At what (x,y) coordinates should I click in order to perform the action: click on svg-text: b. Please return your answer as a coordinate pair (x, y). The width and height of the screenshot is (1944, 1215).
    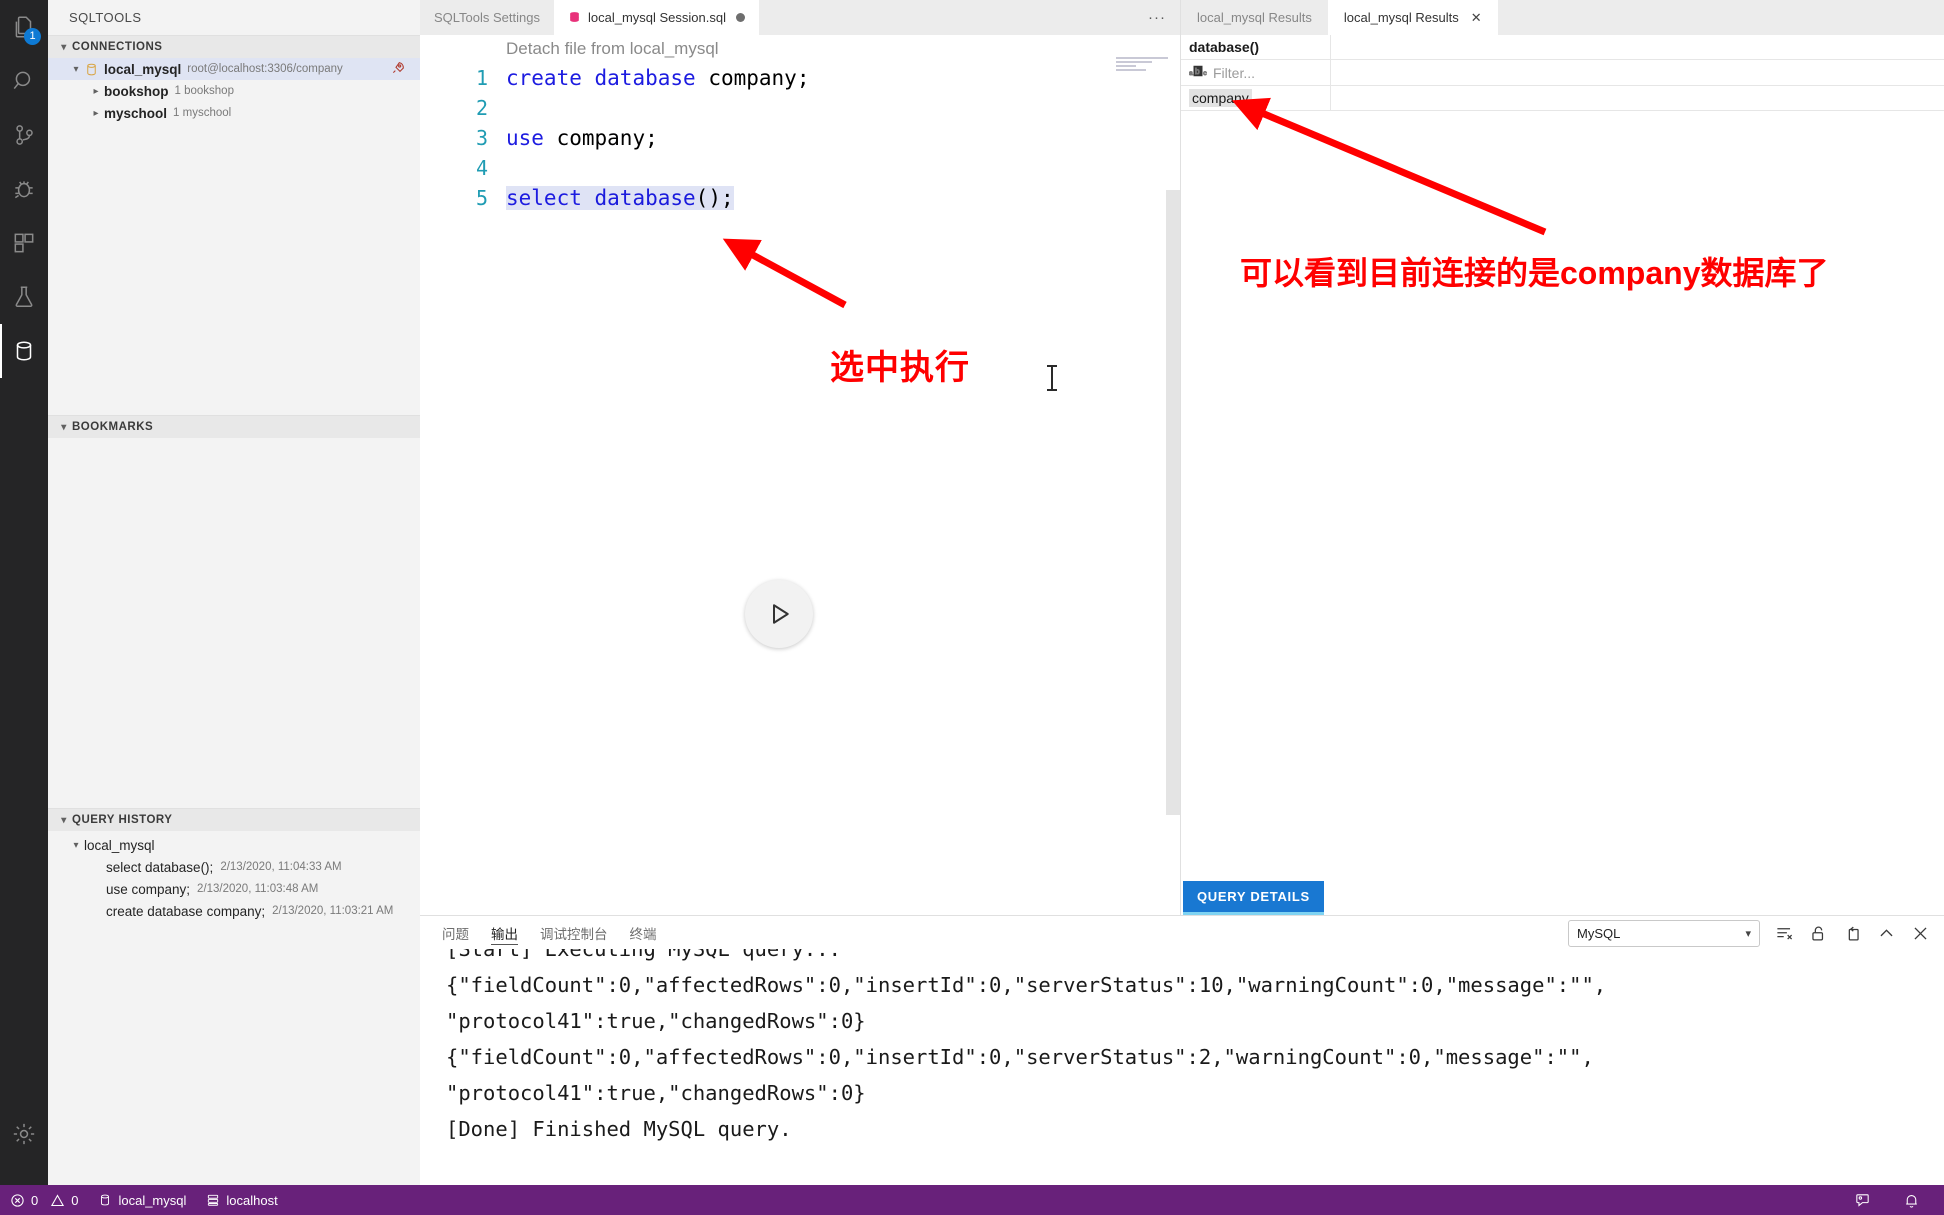
    Looking at the image, I should click on (1197, 71).